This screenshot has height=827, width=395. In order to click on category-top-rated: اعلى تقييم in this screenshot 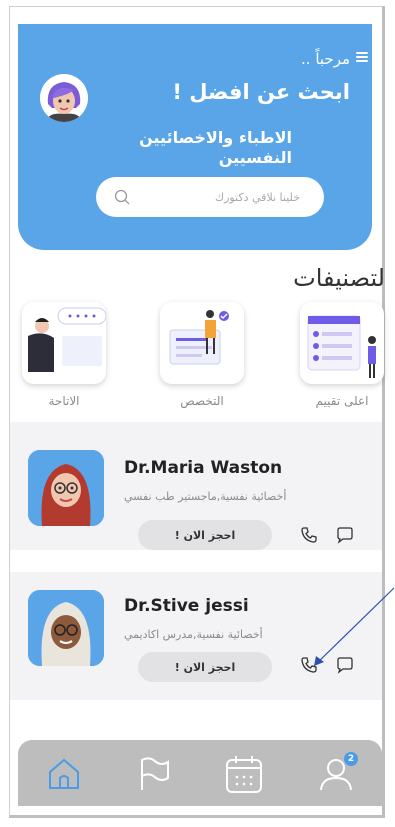, I will do `click(342, 355)`.